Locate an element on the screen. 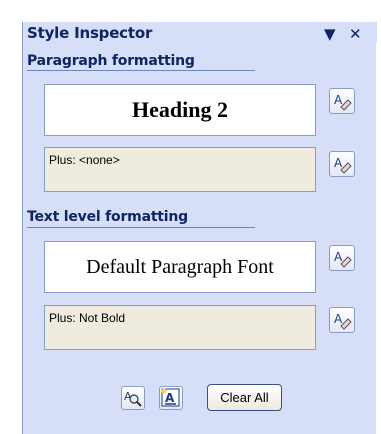 The image size is (381, 434). pane-title: Style Inspector is located at coordinates (90, 33).